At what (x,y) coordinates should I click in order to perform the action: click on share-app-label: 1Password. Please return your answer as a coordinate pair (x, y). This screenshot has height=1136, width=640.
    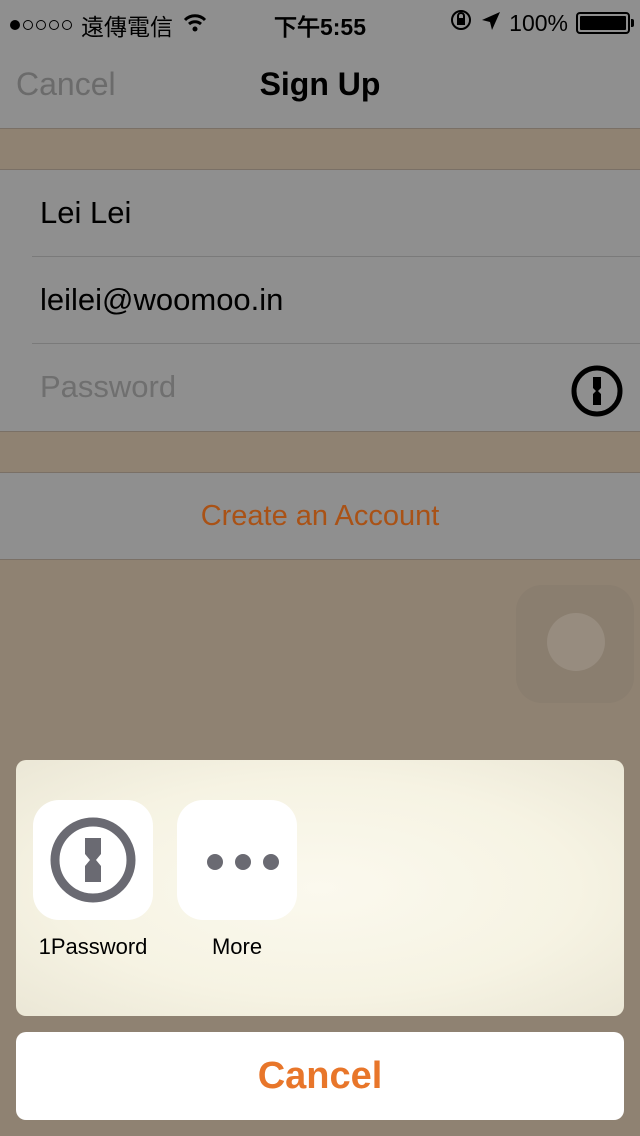
    Looking at the image, I should click on (93, 946).